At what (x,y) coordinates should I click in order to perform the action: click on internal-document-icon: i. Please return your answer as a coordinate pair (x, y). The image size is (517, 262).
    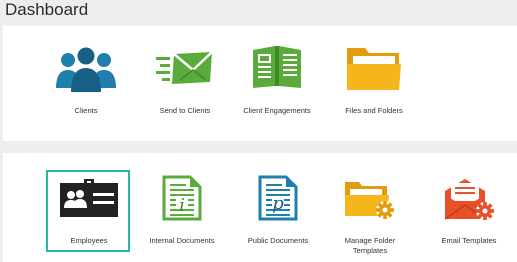
    Looking at the image, I should click on (182, 200).